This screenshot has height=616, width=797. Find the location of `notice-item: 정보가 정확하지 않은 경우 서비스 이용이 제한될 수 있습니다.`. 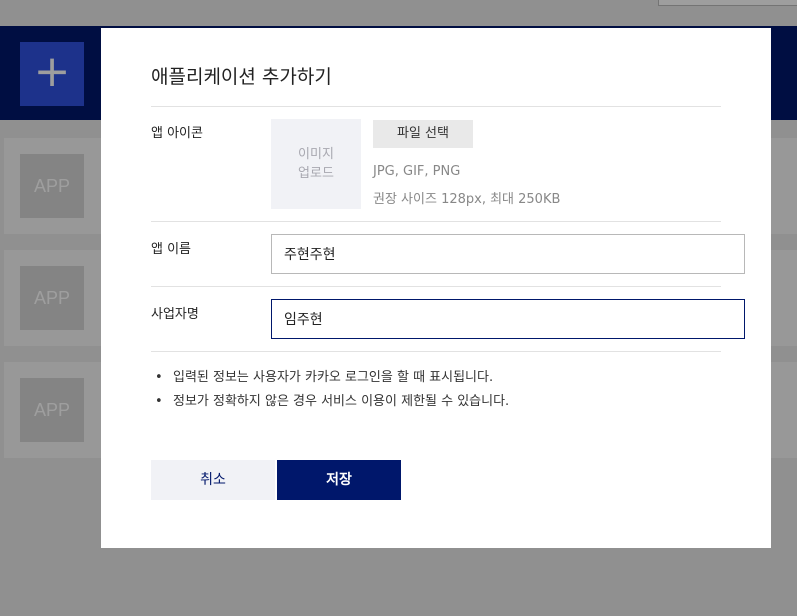

notice-item: 정보가 정확하지 않은 경우 서비스 이용이 제한될 수 있습니다. is located at coordinates (330, 402).